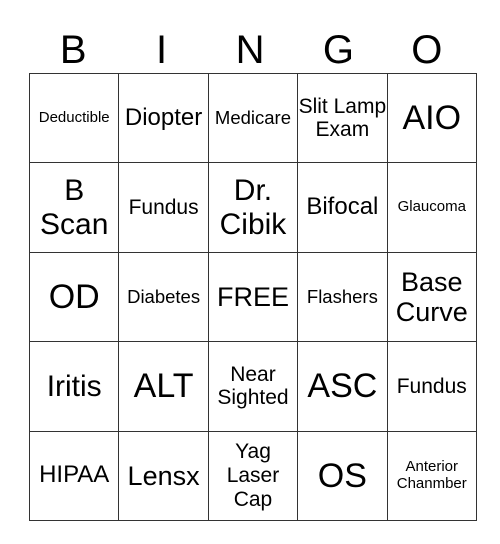 The image size is (500, 544). I want to click on bingo-cell: Dr. Cibik, so click(253, 207).